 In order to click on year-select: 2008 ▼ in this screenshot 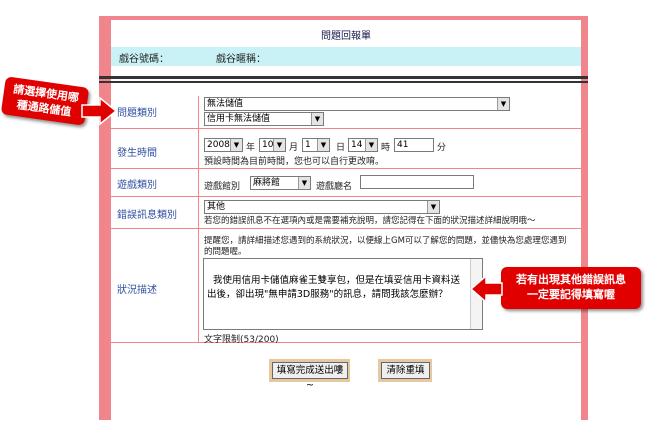, I will do `click(223, 145)`.